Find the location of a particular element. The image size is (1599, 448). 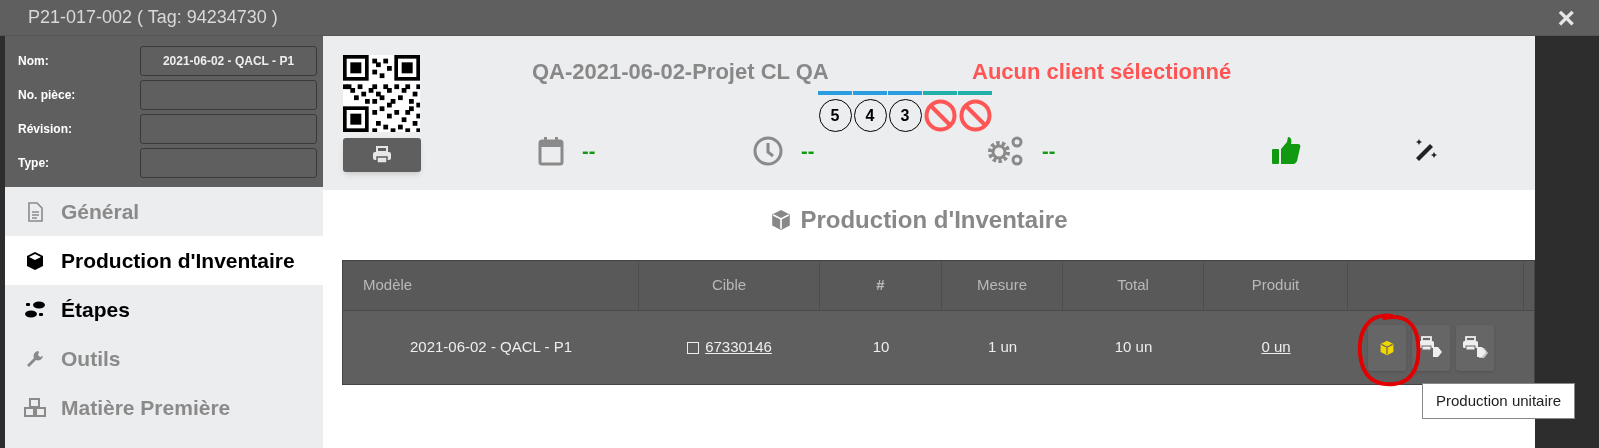

checkbox is located at coordinates (693, 347).